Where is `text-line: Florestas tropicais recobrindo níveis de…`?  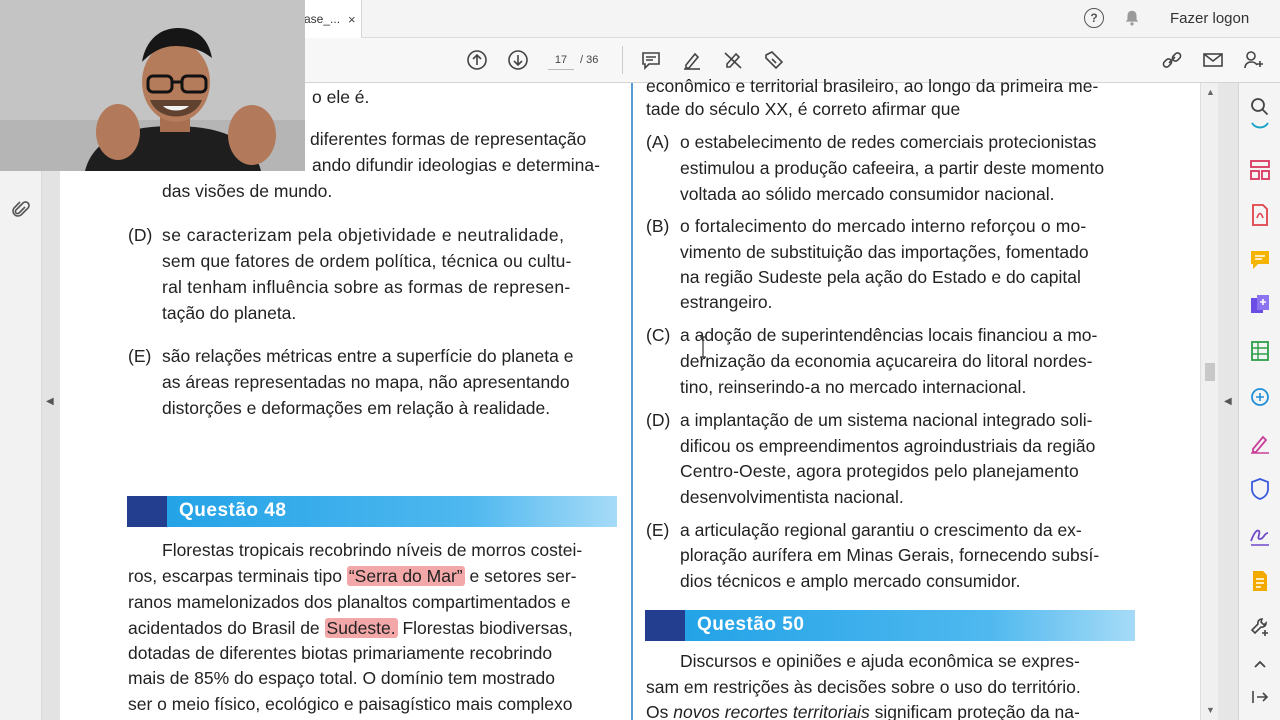 text-line: Florestas tropicais recobrindo níveis de… is located at coordinates (372, 550).